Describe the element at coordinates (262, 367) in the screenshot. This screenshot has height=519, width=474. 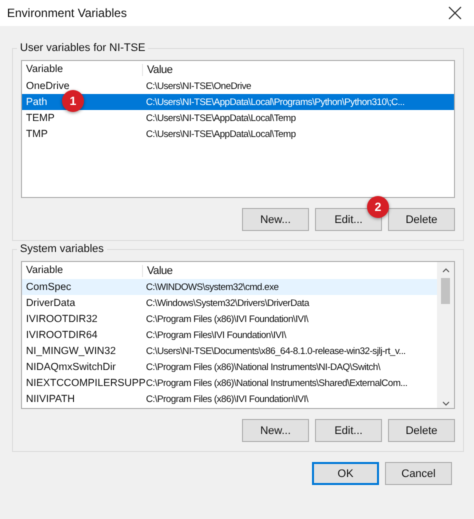
I see `variable-value: C:\Program Files (x86)\National Instruments\NI-DAQ\Switch\` at that location.